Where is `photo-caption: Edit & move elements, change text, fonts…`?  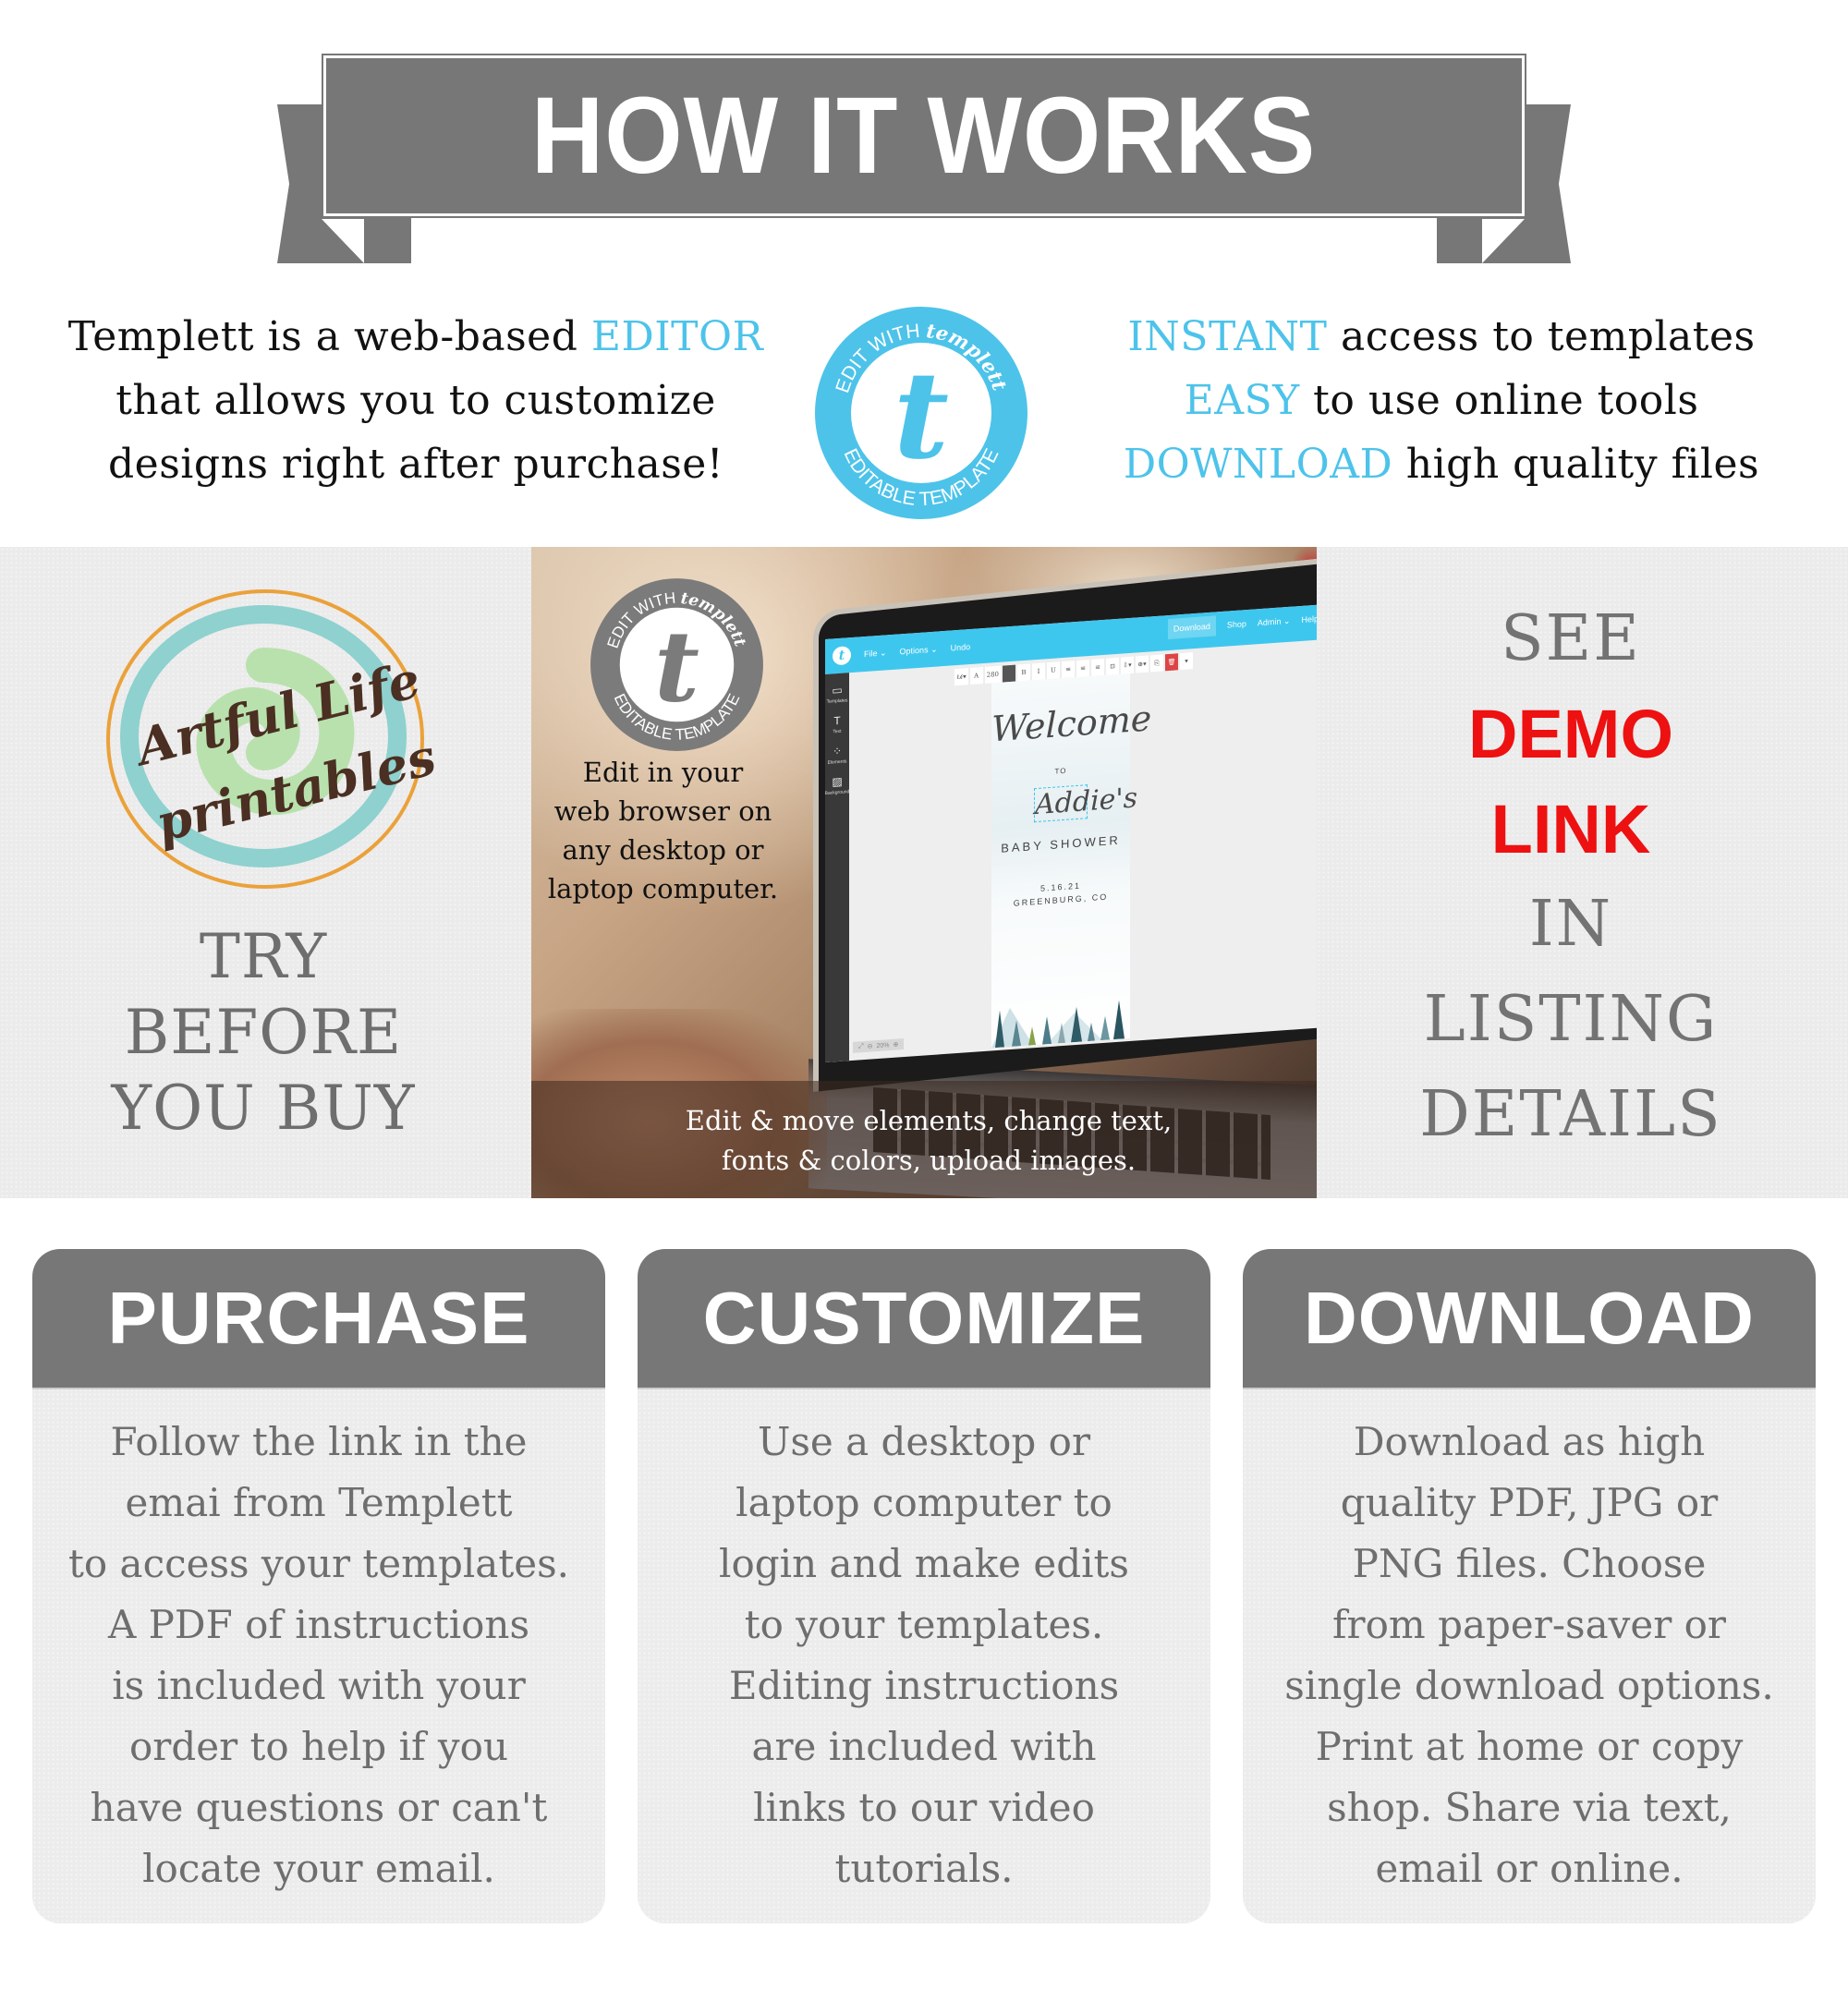
photo-caption: Edit & move elements, change text, fonts… is located at coordinates (928, 1141).